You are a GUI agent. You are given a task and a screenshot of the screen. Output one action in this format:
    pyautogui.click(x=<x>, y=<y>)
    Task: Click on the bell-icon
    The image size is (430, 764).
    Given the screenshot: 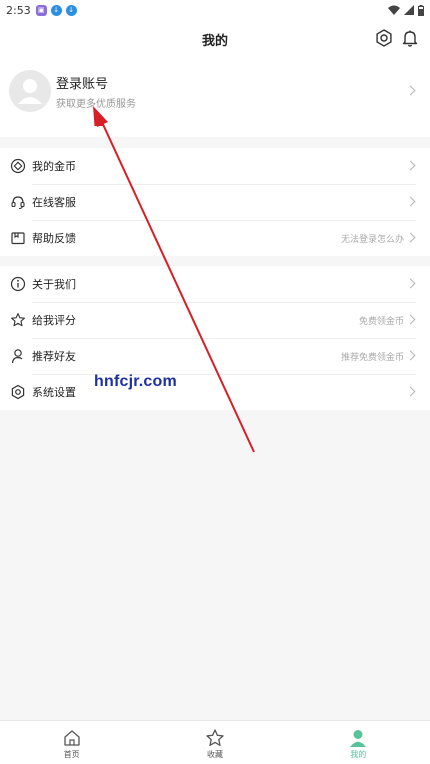 What is the action you would take?
    pyautogui.click(x=410, y=38)
    